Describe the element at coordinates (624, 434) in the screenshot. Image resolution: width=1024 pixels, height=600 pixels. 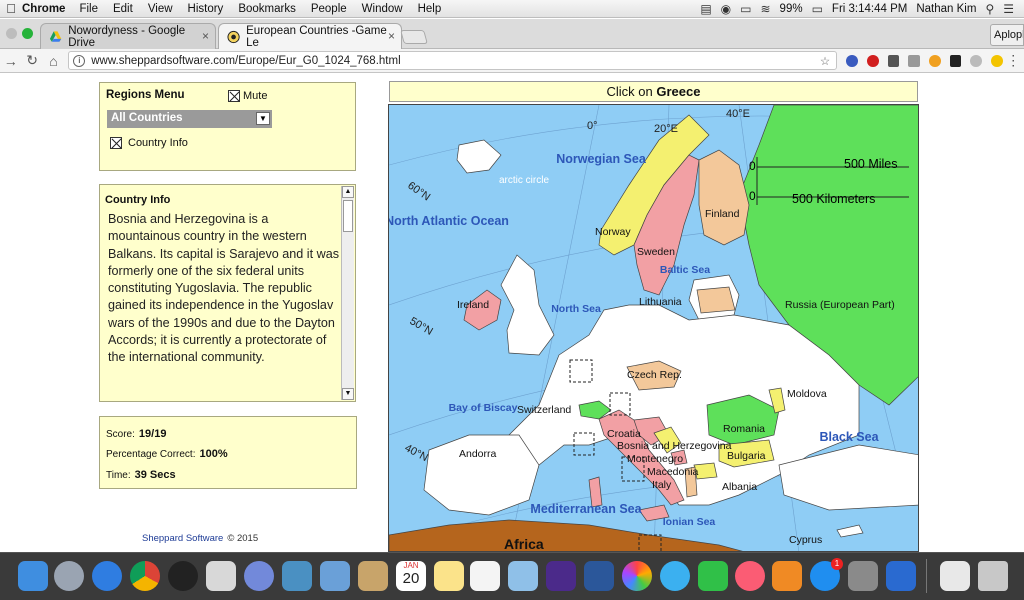
I see `label-croatia: Croatia` at that location.